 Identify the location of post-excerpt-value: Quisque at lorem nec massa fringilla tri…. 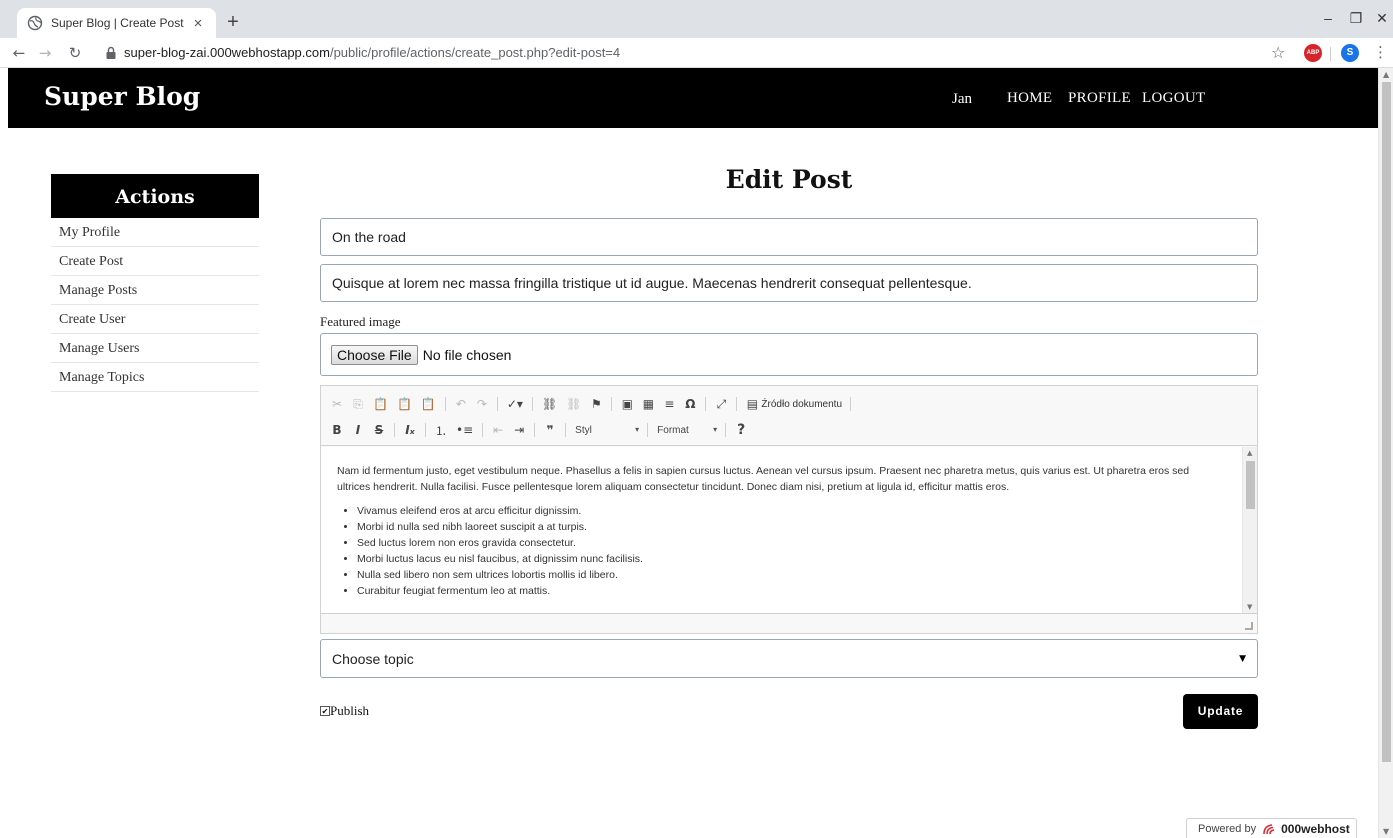
(652, 283).